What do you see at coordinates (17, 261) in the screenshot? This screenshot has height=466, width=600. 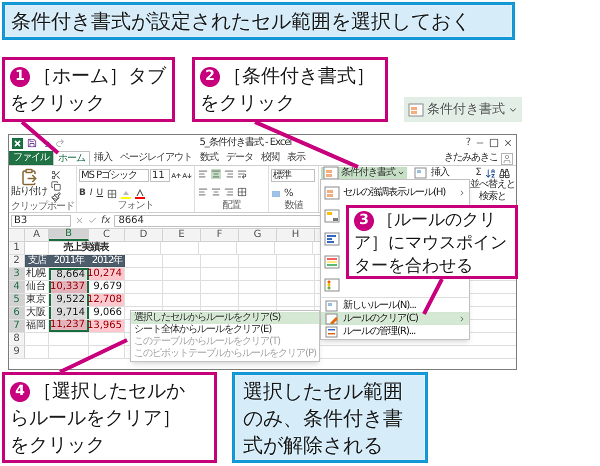 I see `row-header: 2` at bounding box center [17, 261].